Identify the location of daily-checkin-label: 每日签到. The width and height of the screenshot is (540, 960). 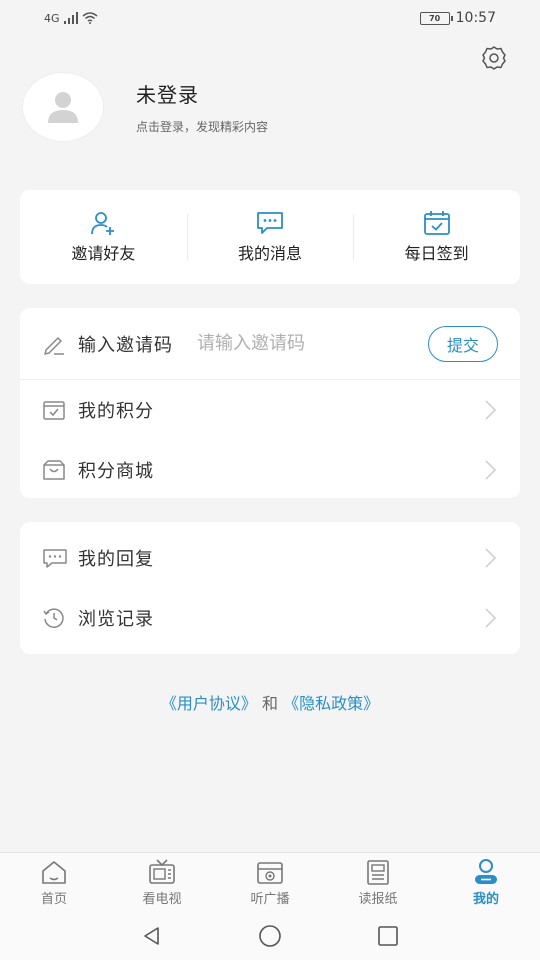
(436, 253).